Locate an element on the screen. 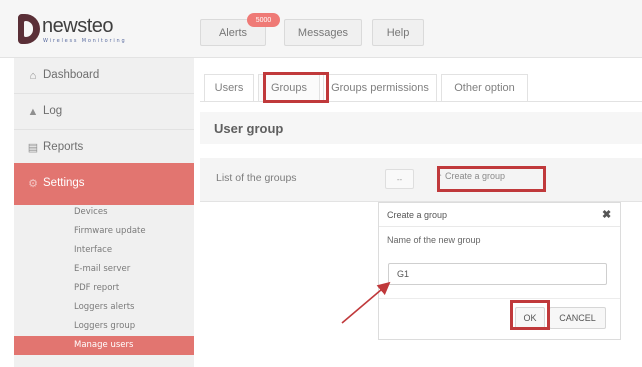  submenu-item-interface: Interface is located at coordinates (104, 250).